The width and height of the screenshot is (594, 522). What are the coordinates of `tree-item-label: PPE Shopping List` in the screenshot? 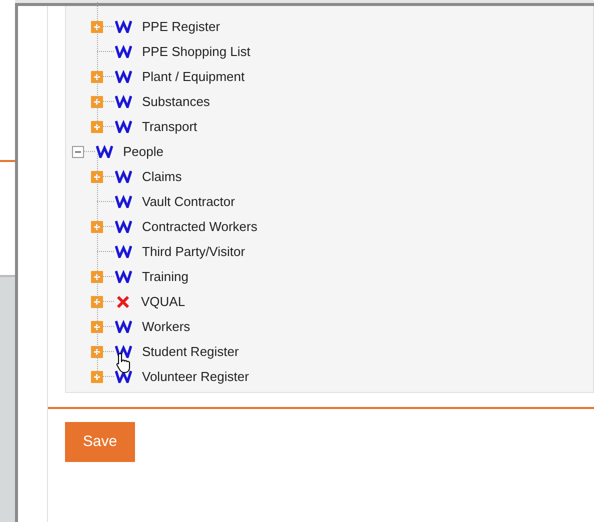 It's located at (196, 52).